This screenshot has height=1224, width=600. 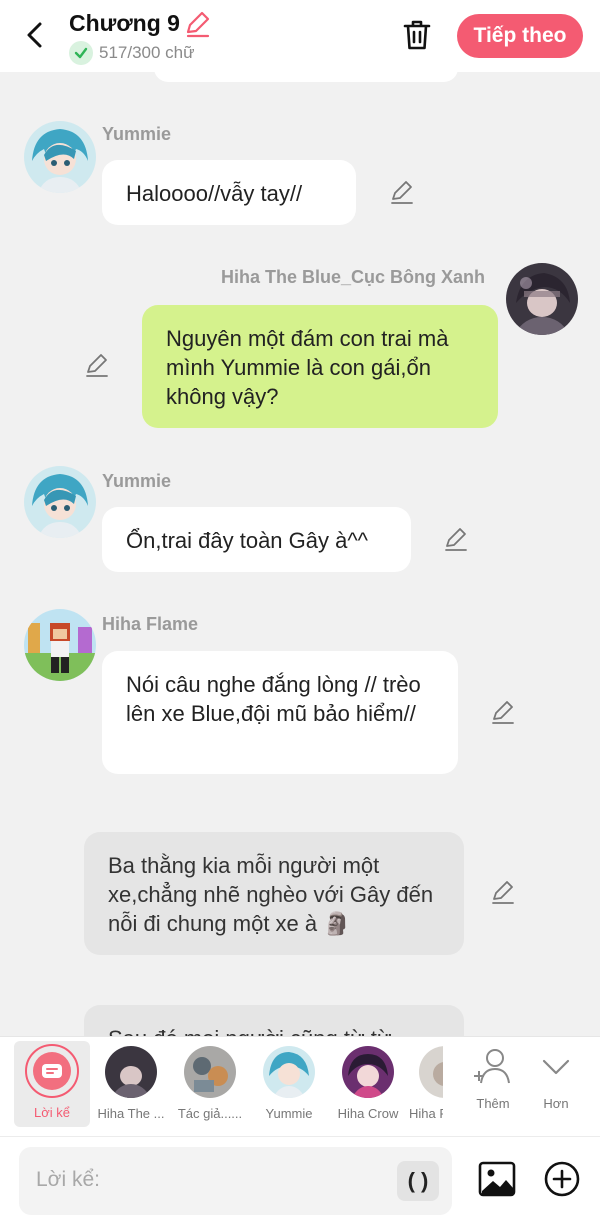 What do you see at coordinates (353, 277) in the screenshot?
I see `sender-name: Hiha The Blue_Cục Bông Xanh` at bounding box center [353, 277].